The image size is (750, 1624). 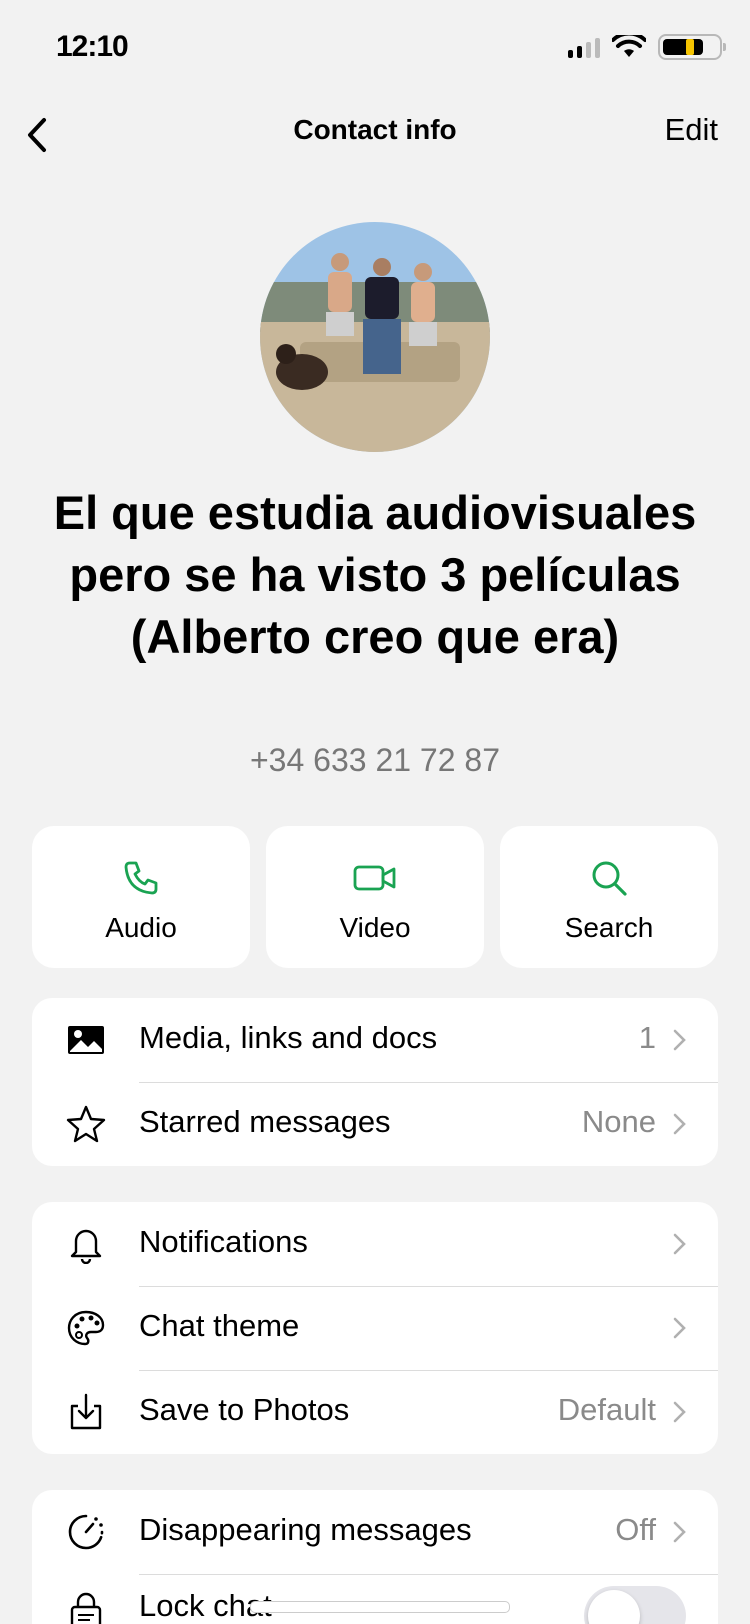 What do you see at coordinates (86, 1124) in the screenshot?
I see `star-icon` at bounding box center [86, 1124].